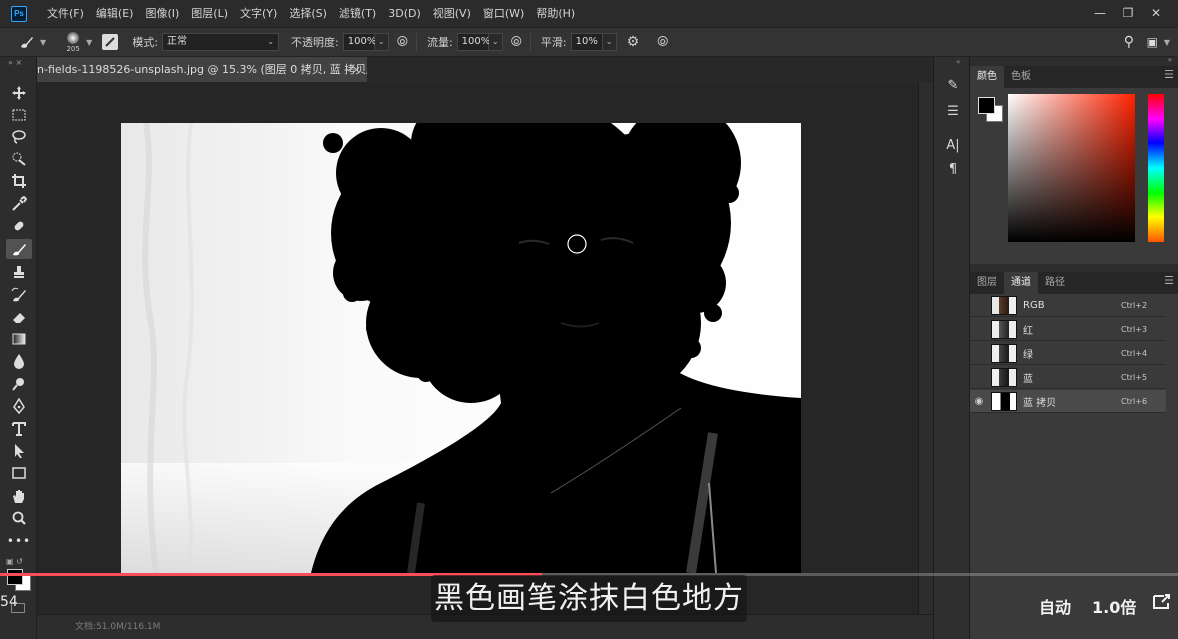  I want to click on channel-name: RGB, so click(1034, 305).